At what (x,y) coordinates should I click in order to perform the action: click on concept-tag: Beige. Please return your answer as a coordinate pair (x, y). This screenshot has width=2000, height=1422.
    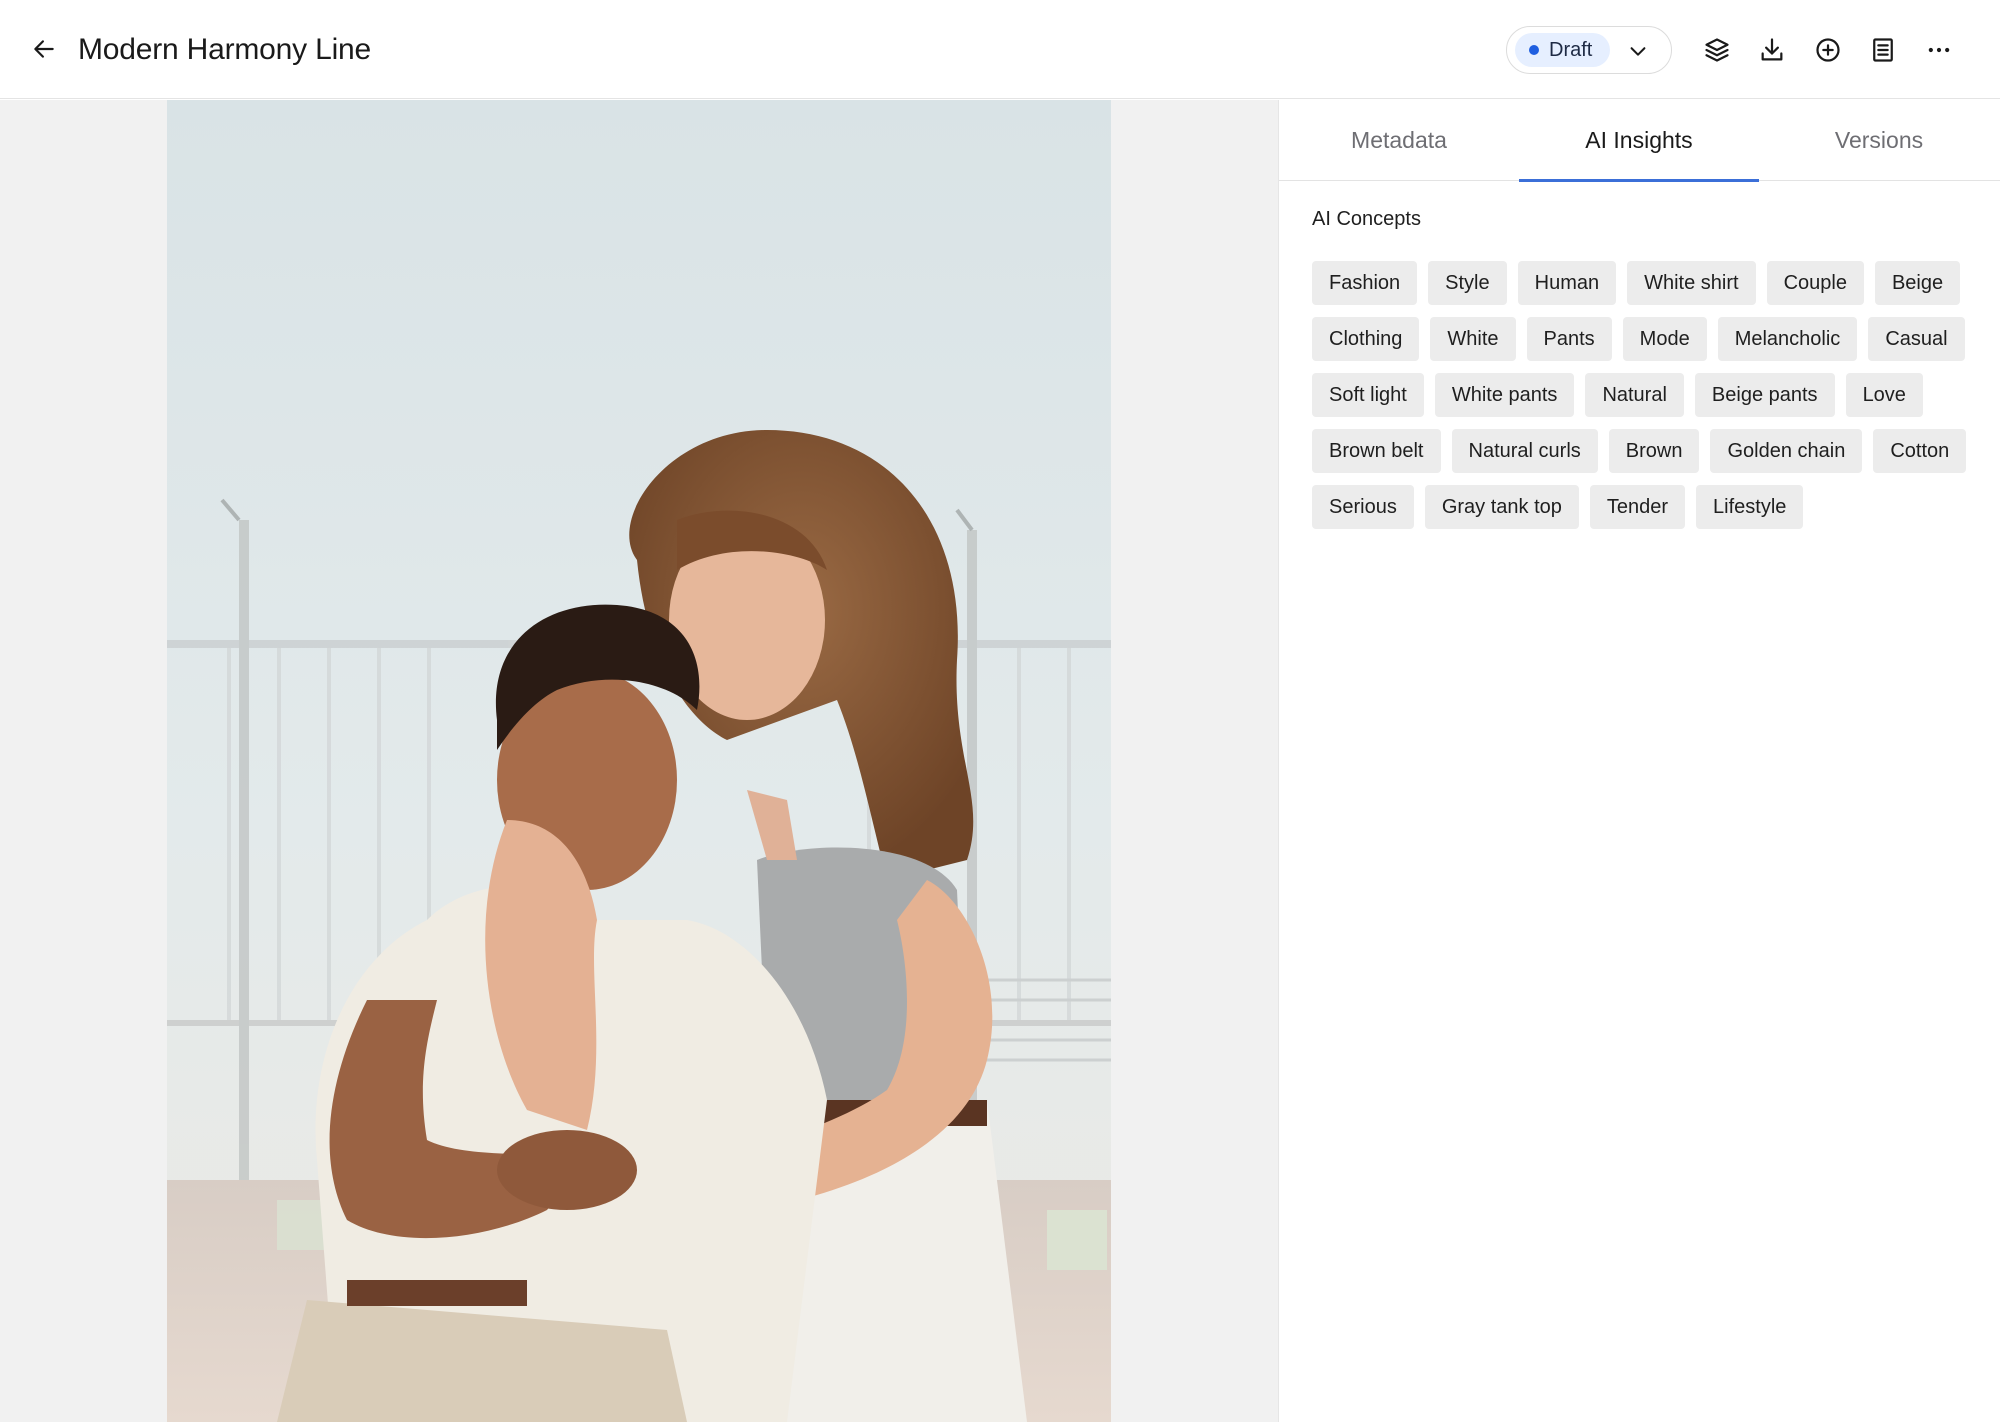
    Looking at the image, I should click on (1917, 283).